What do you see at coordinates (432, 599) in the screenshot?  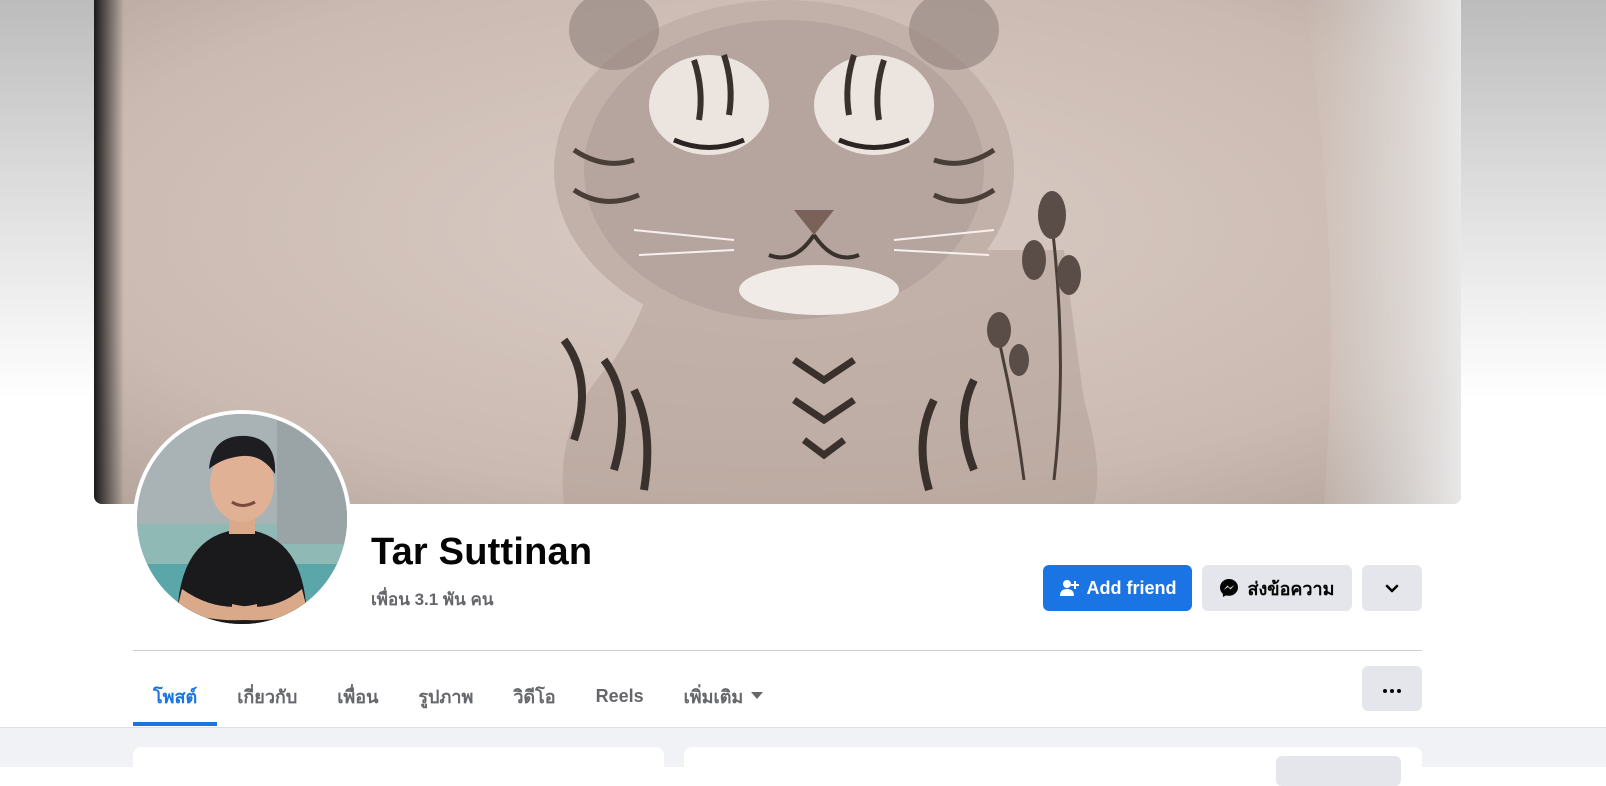 I see `friend-count: เพื่อน 3.1 พัน คน` at bounding box center [432, 599].